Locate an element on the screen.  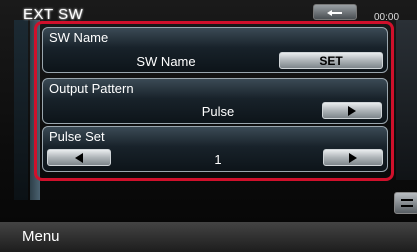
back-arrow-icon is located at coordinates (335, 12).